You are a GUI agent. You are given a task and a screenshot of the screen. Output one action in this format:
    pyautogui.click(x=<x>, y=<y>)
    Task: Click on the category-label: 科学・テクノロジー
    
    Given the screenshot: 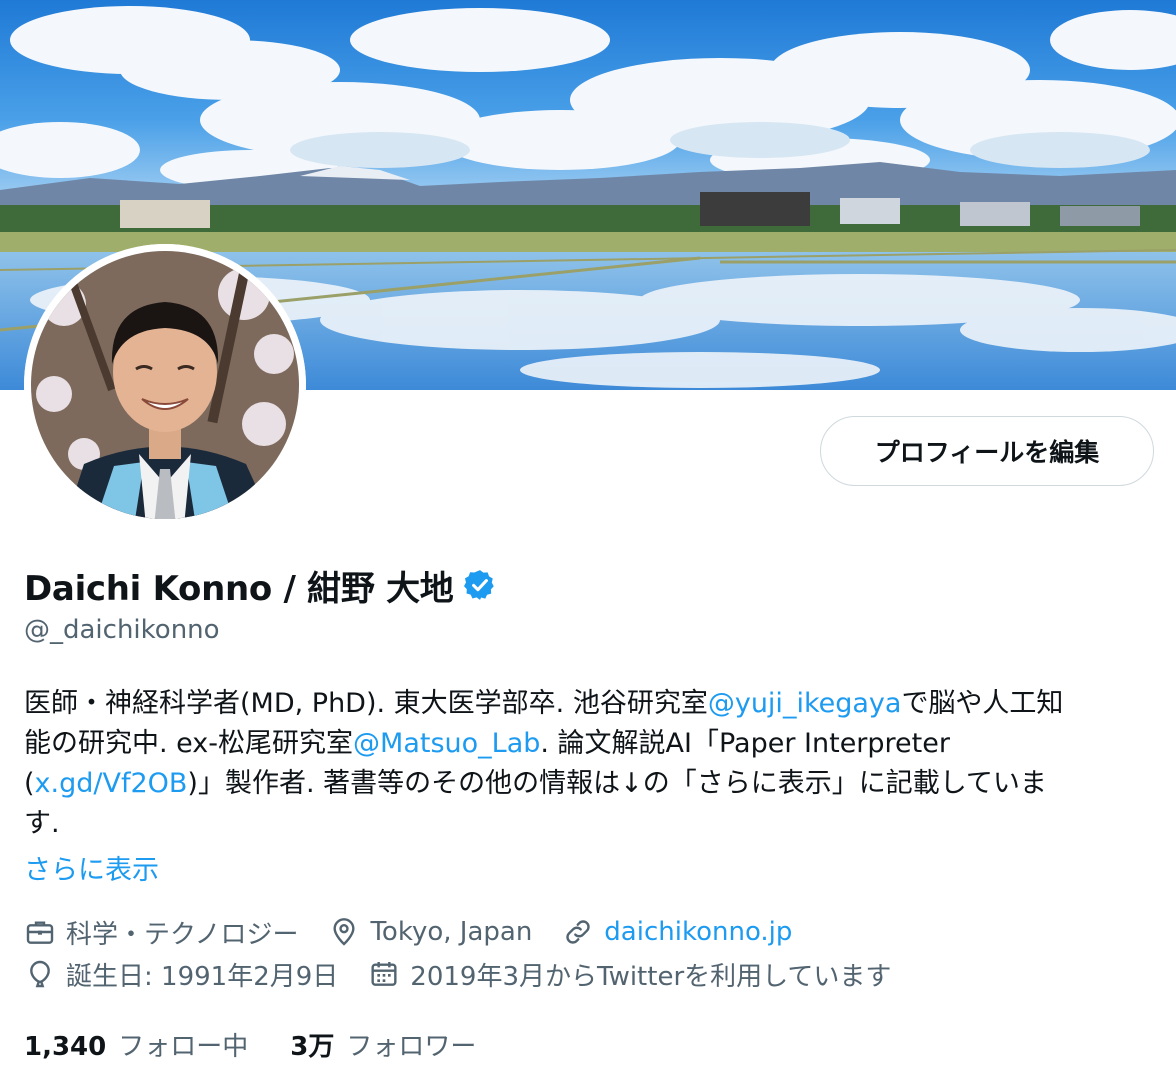 What is the action you would take?
    pyautogui.click(x=182, y=934)
    